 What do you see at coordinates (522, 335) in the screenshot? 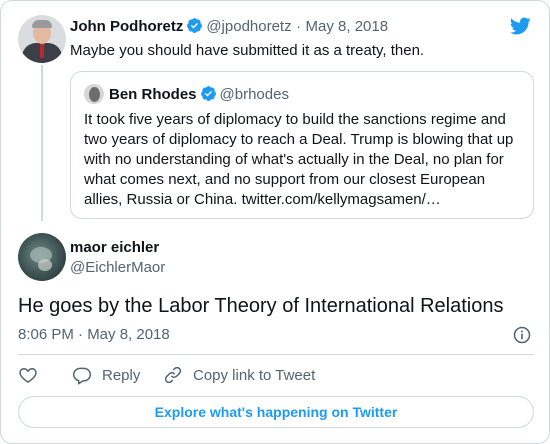
I see `info-icon` at bounding box center [522, 335].